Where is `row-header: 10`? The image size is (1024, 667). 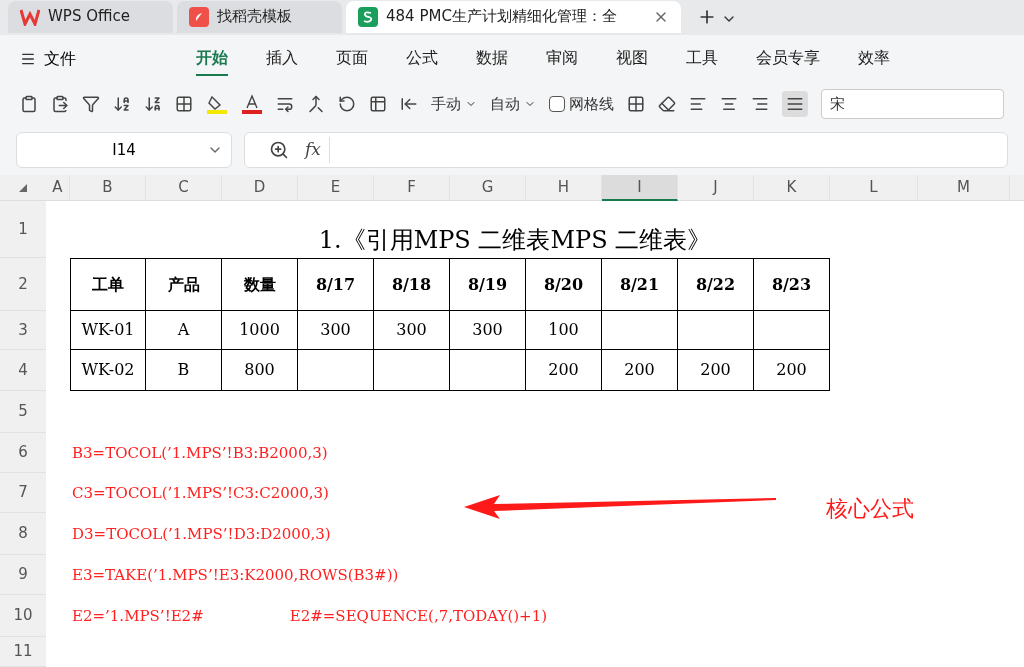 row-header: 10 is located at coordinates (23, 616).